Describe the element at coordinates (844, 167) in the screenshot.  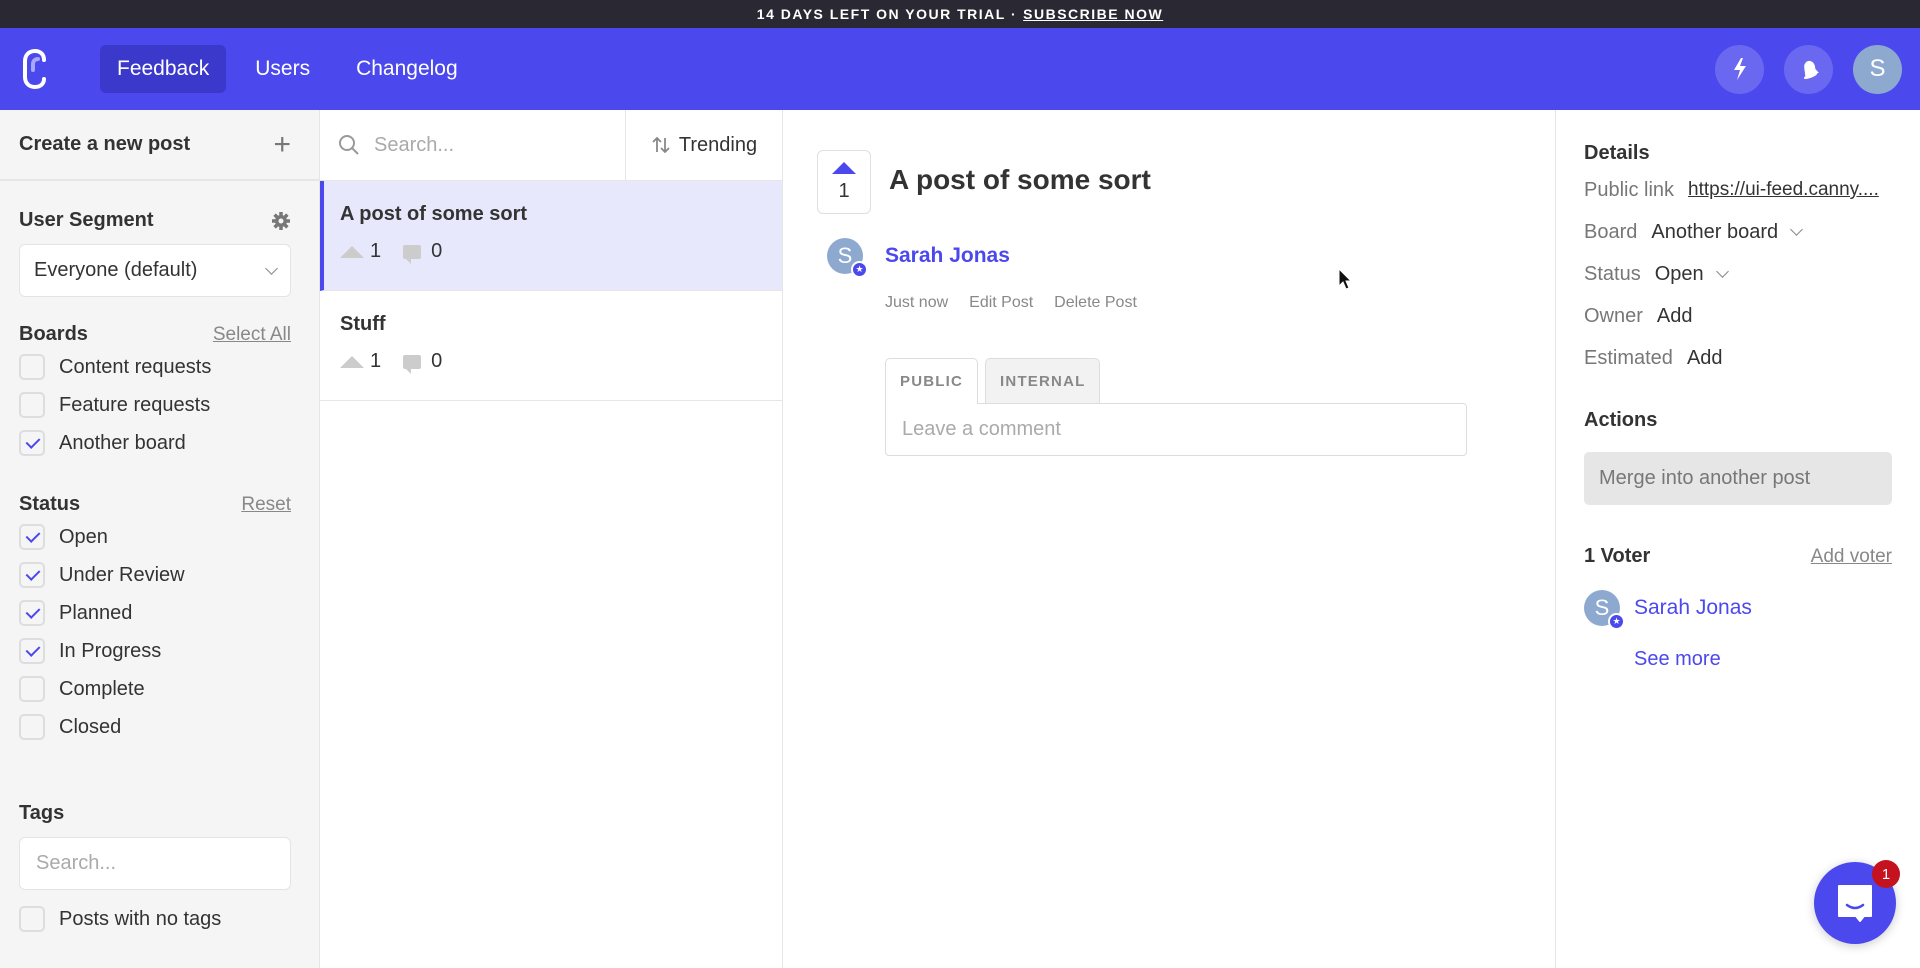
I see `upvote-arrow-icon` at that location.